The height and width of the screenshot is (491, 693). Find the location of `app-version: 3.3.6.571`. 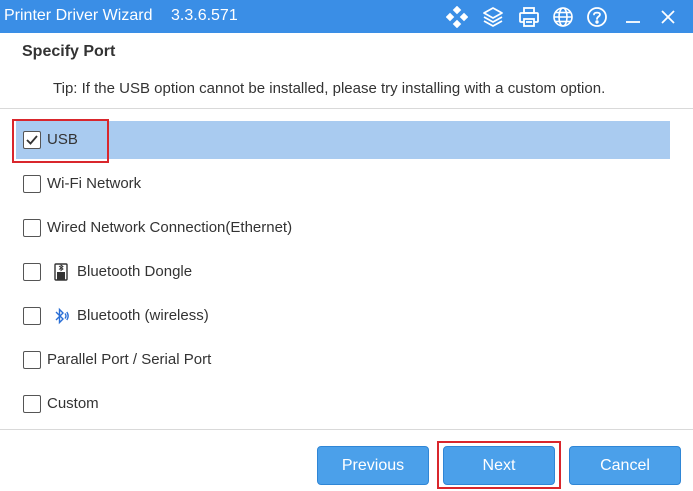

app-version: 3.3.6.571 is located at coordinates (204, 15).